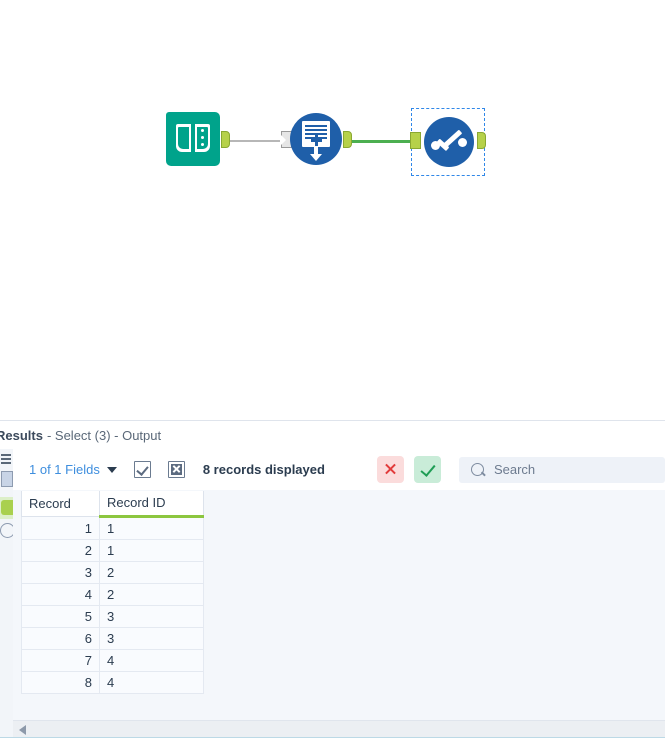  I want to click on plus-horizontal, so click(316, 140).